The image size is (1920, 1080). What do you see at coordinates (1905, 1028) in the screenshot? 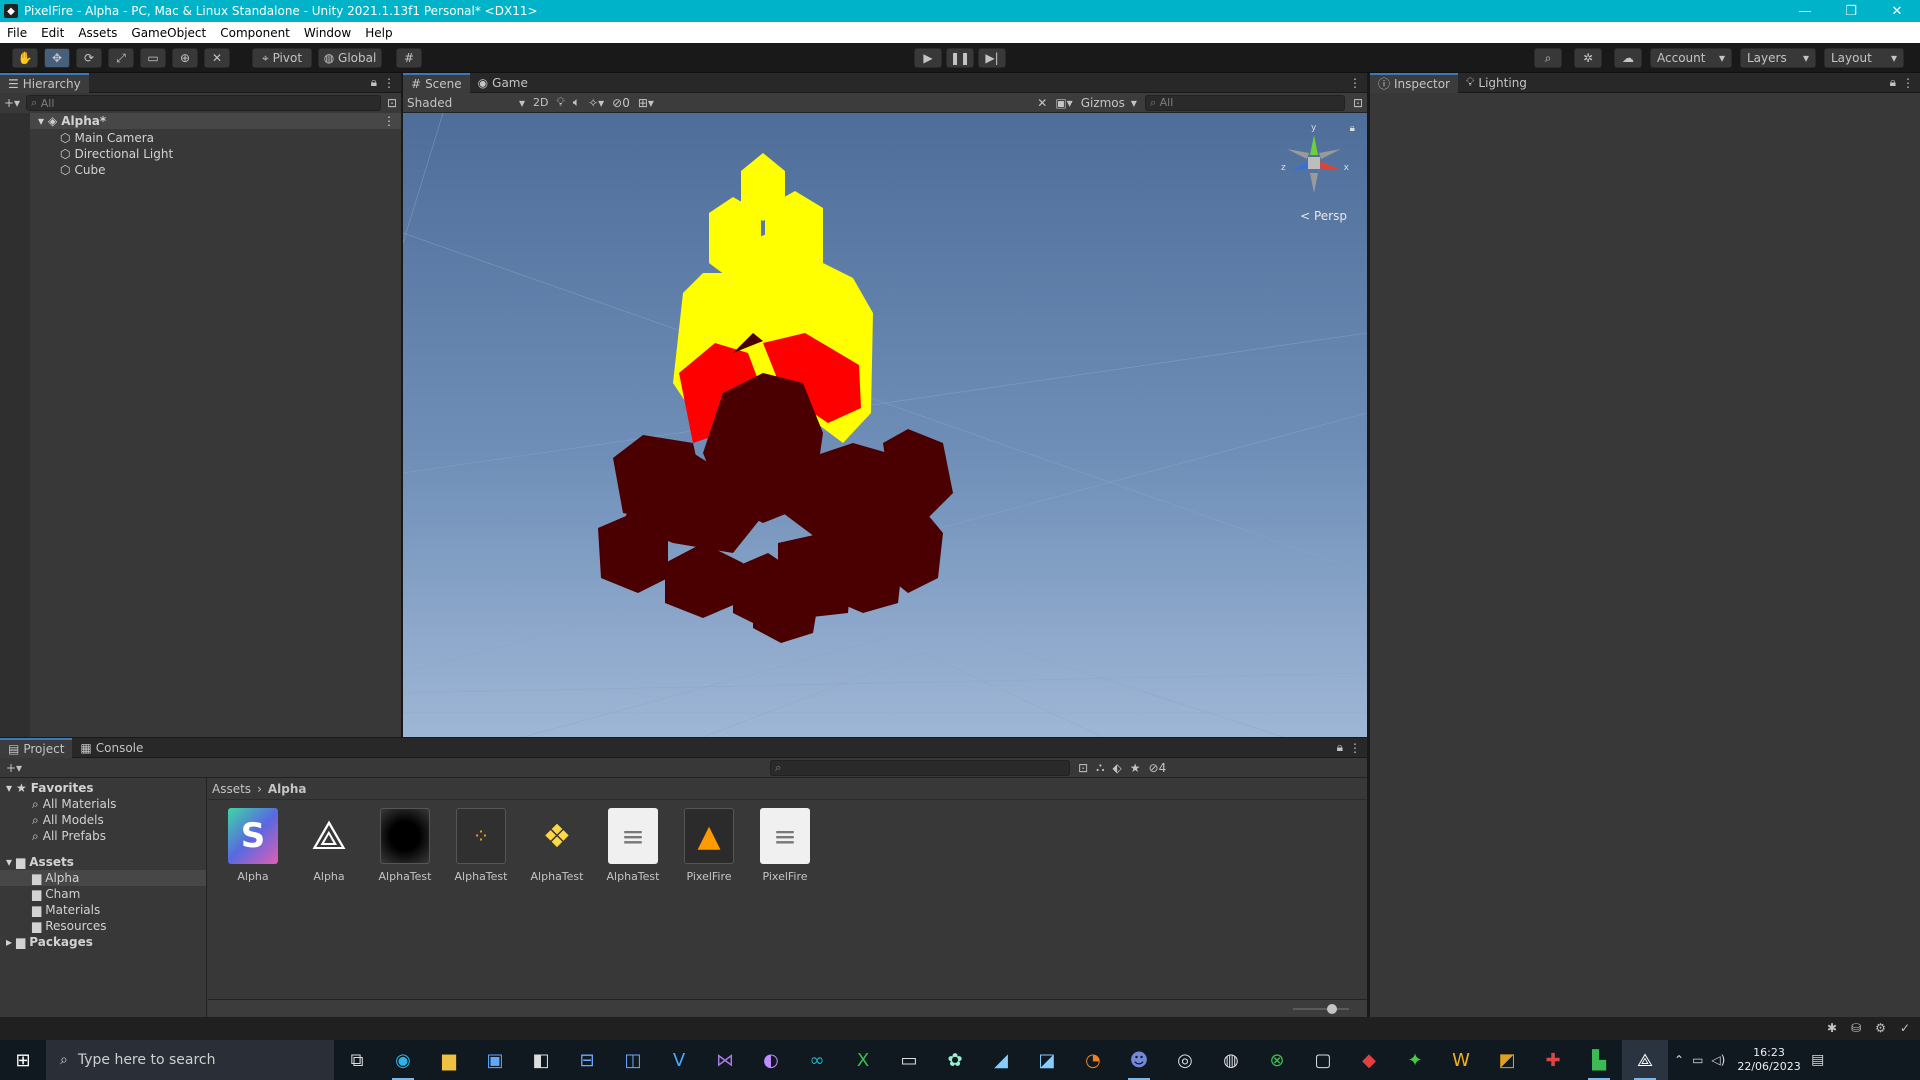
I see `check-icon: ✓` at bounding box center [1905, 1028].